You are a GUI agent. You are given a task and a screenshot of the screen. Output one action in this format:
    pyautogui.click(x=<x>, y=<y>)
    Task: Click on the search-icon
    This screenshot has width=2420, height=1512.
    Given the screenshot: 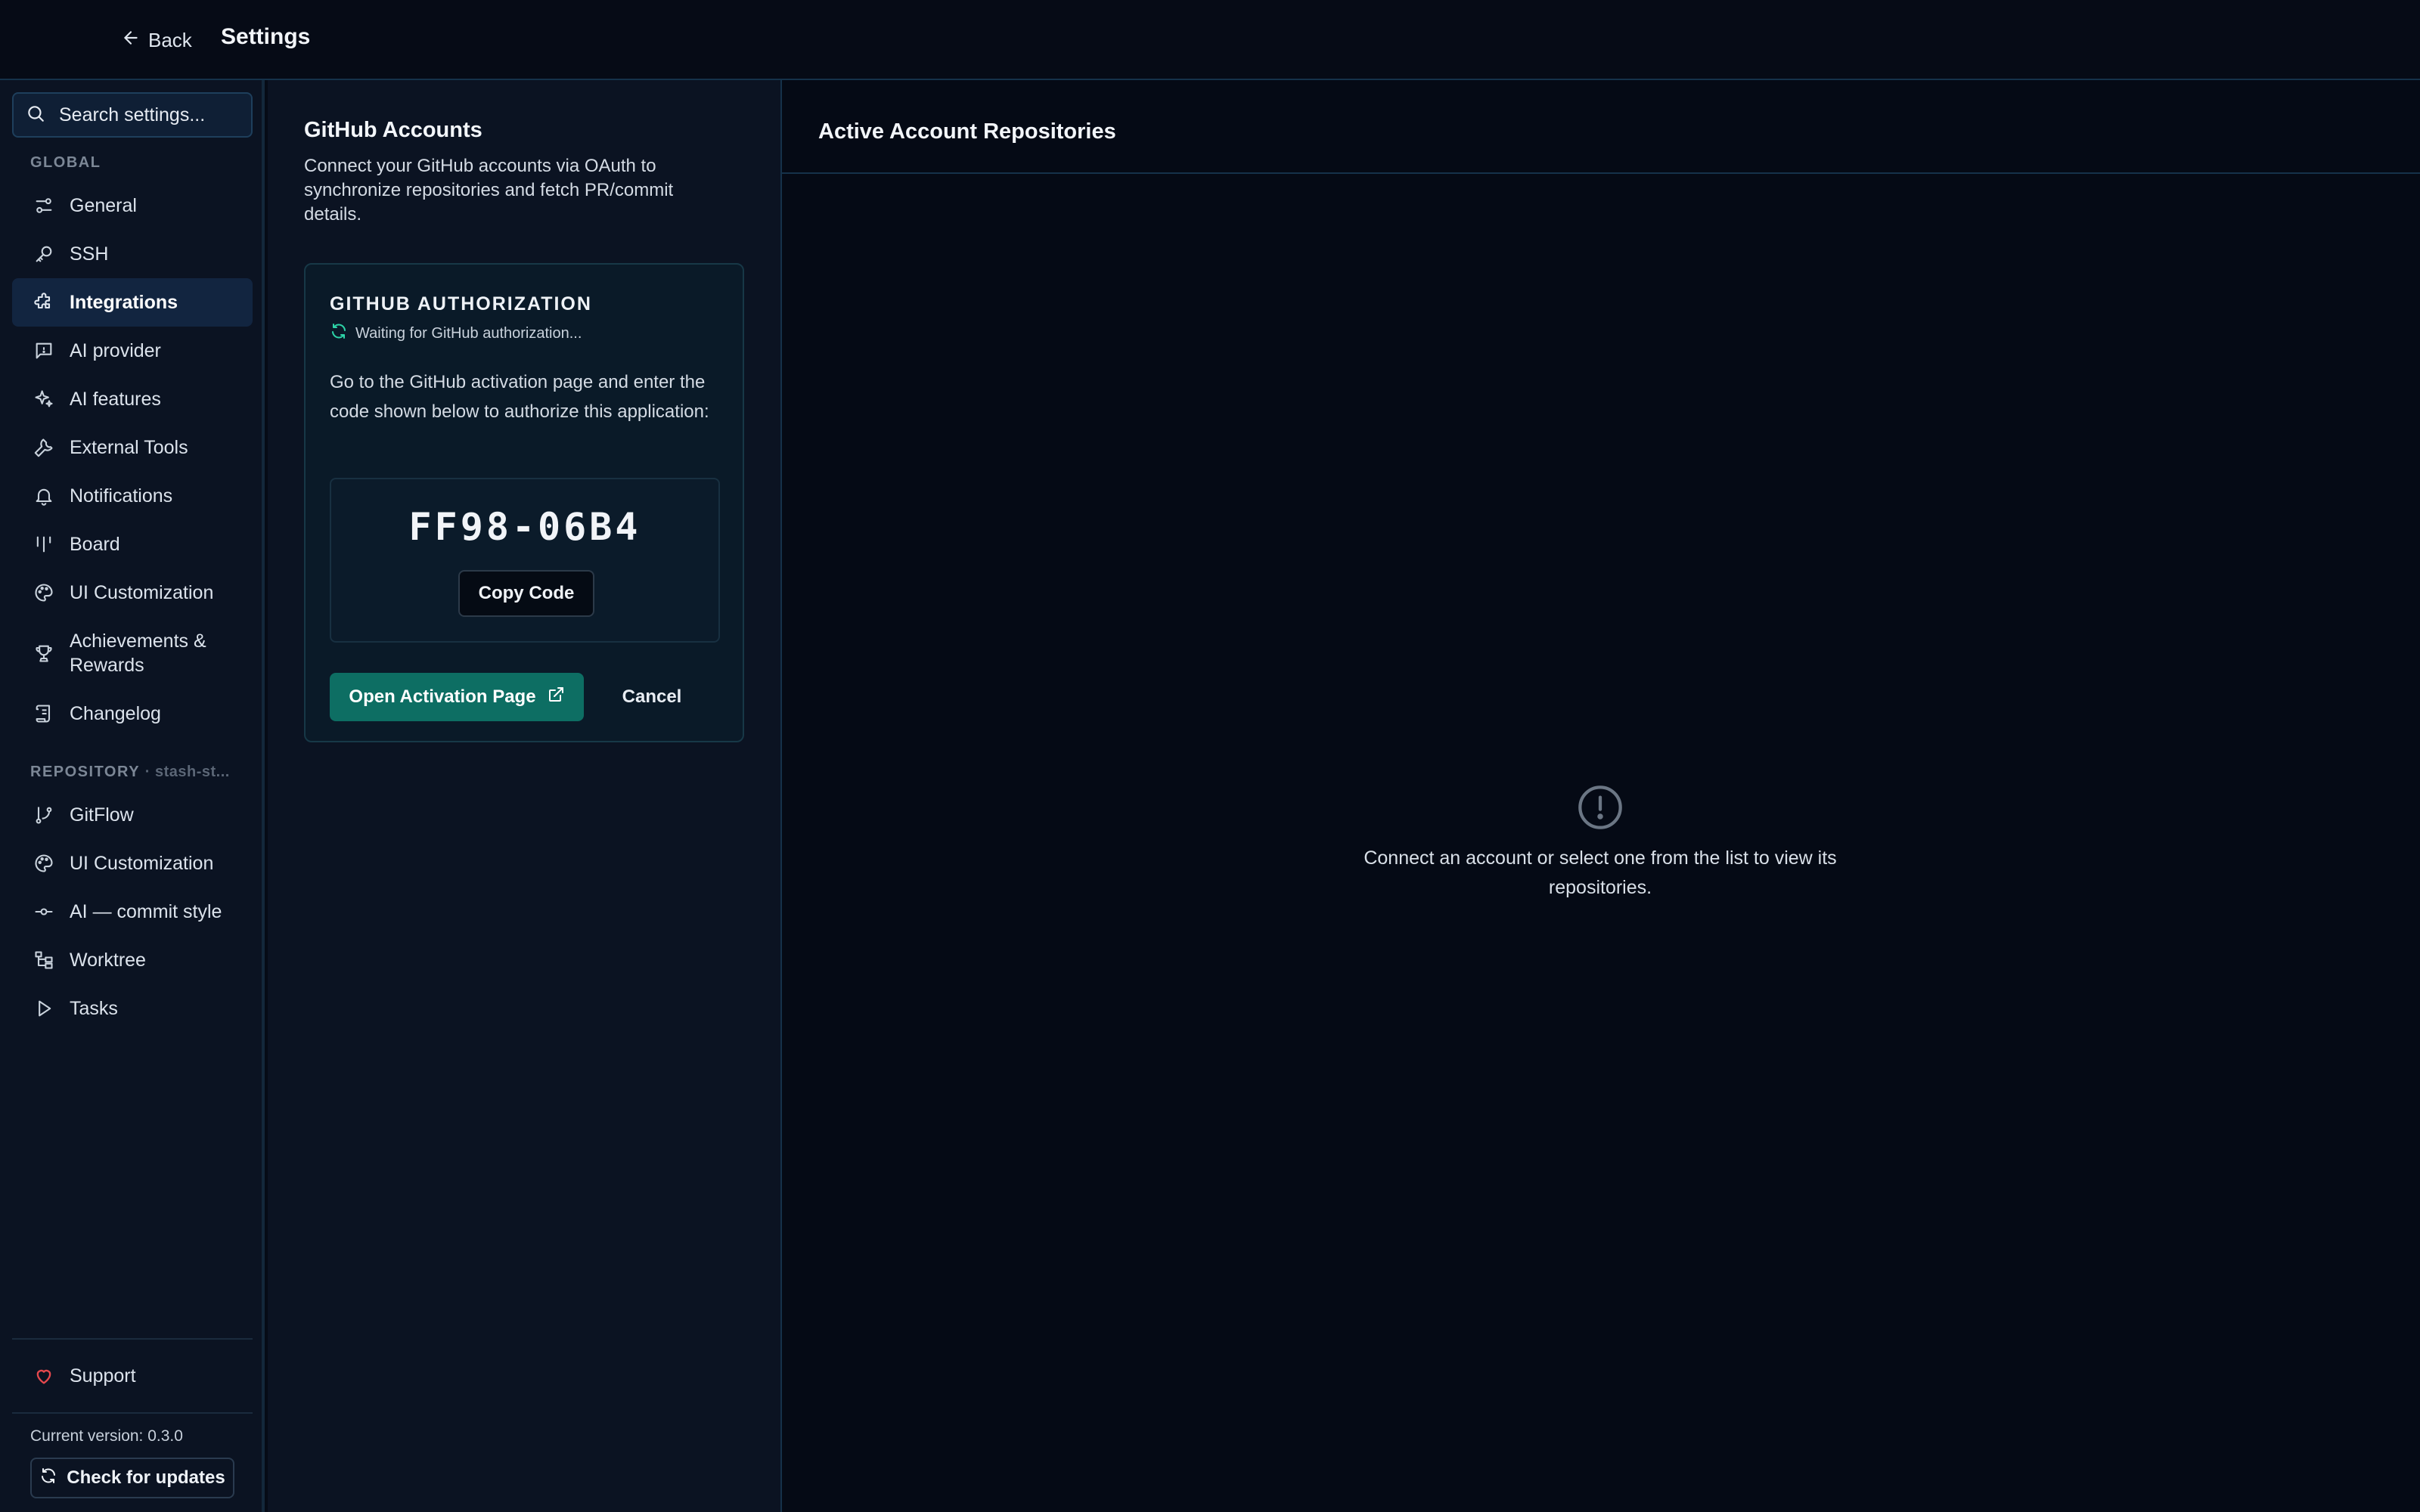 What is the action you would take?
    pyautogui.click(x=35, y=115)
    